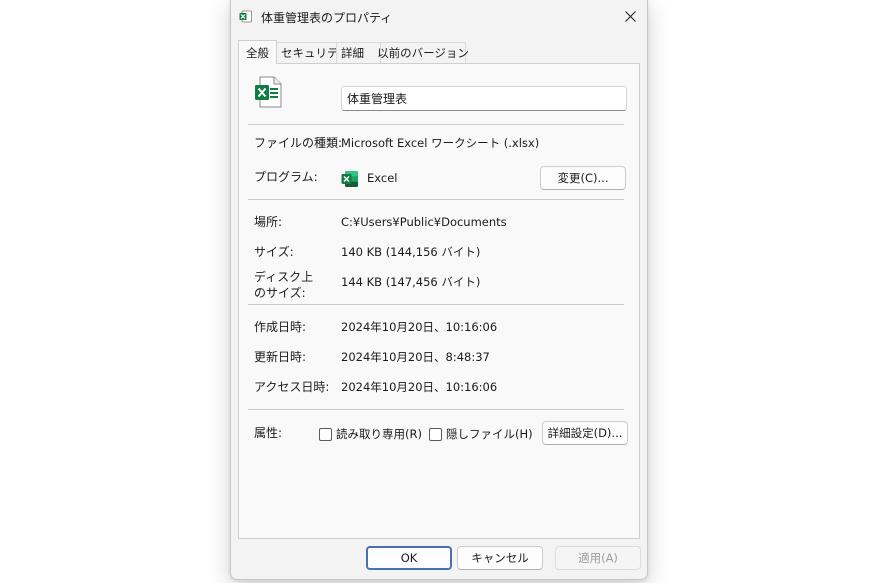 This screenshot has height=583, width=874. Describe the element at coordinates (292, 387) in the screenshot. I see `accessed-label: アクセス日時:` at that location.